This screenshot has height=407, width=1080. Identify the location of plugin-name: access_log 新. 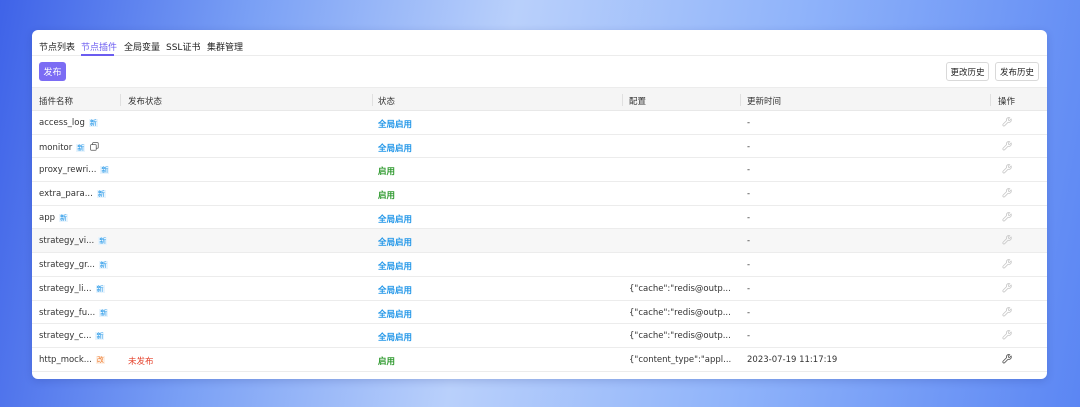
(68, 123).